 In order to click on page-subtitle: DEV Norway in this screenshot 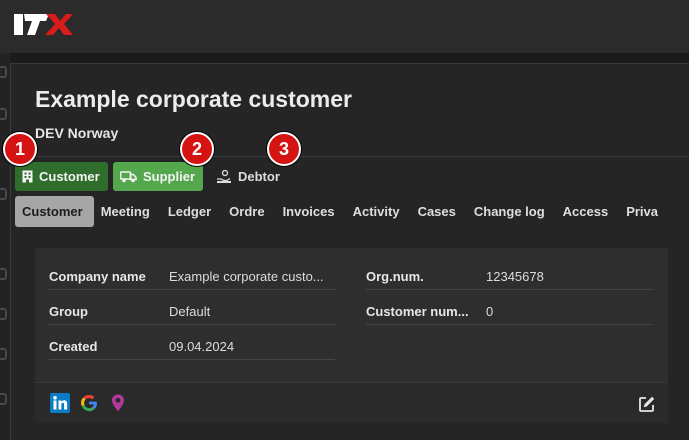, I will do `click(77, 133)`.